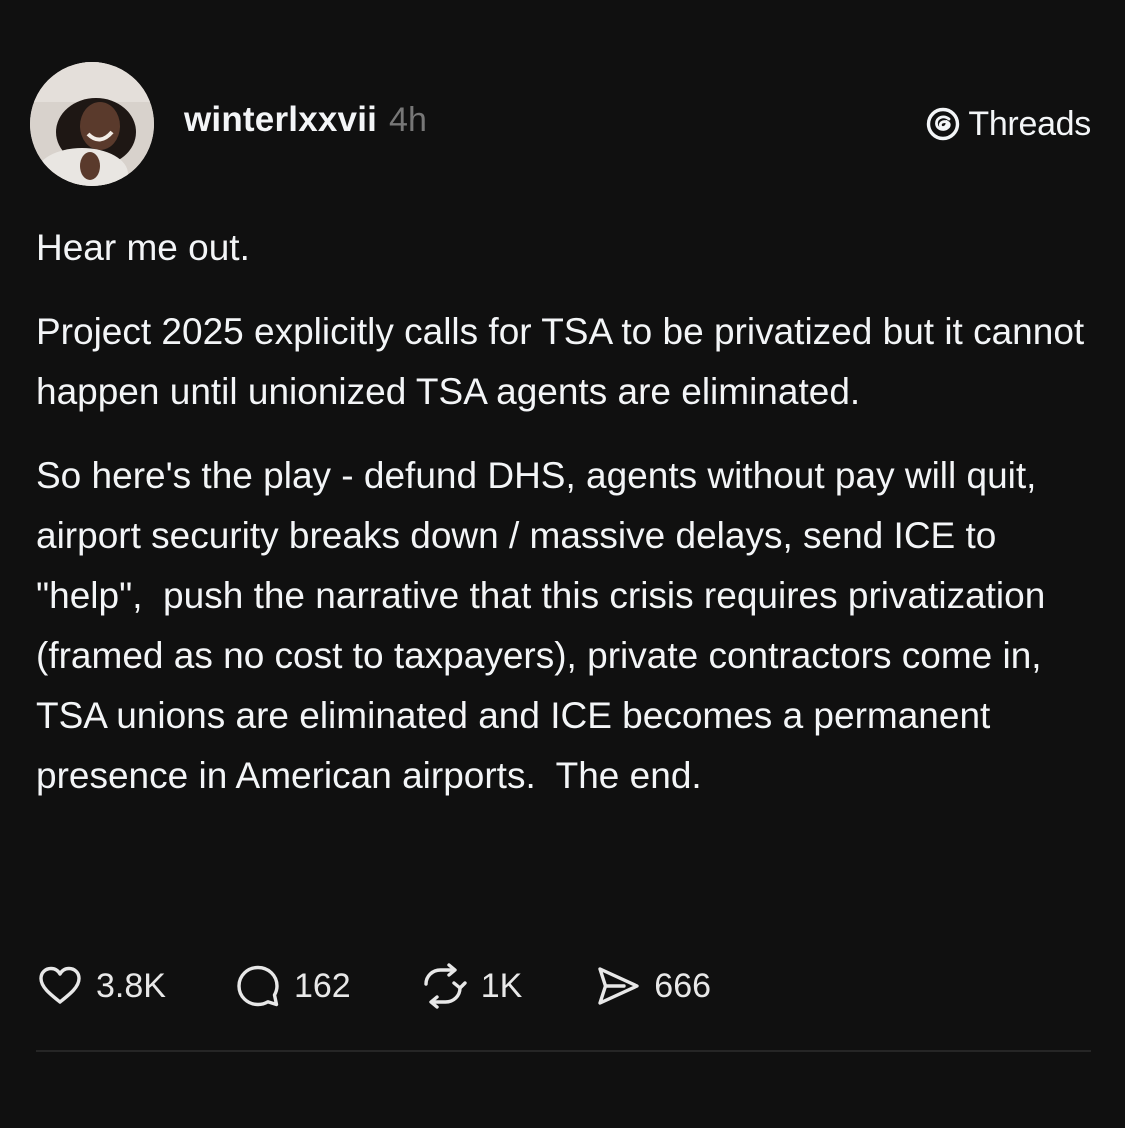 The height and width of the screenshot is (1128, 1125). I want to click on post-paragraph: Hear me out., so click(143, 247).